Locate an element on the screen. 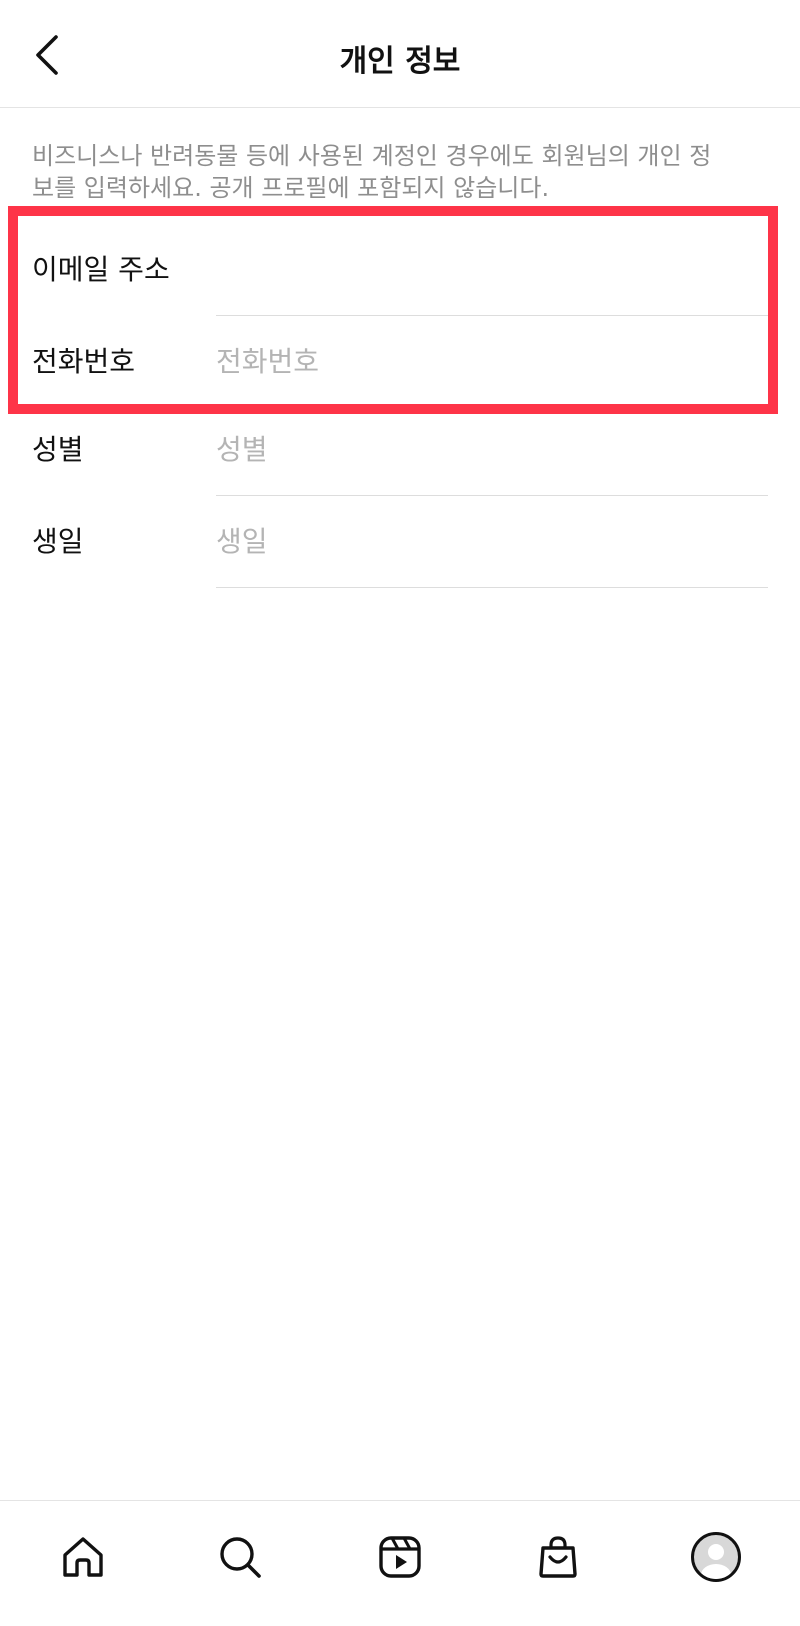  birthday-row: 생일 is located at coordinates (400, 542).